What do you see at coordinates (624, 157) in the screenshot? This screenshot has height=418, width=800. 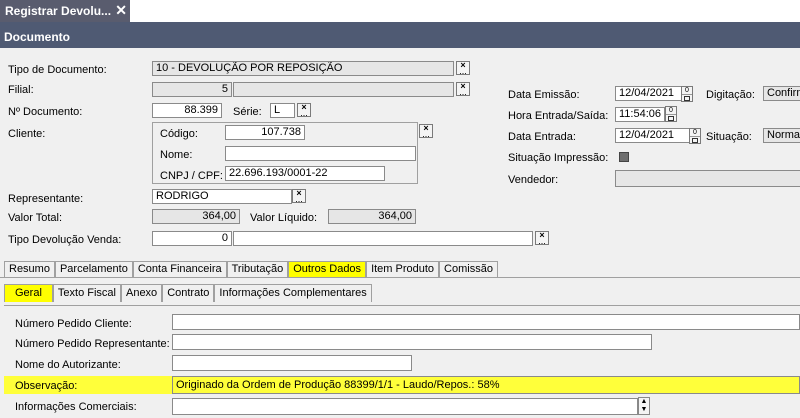 I see `situacao-impressao-checkbox` at bounding box center [624, 157].